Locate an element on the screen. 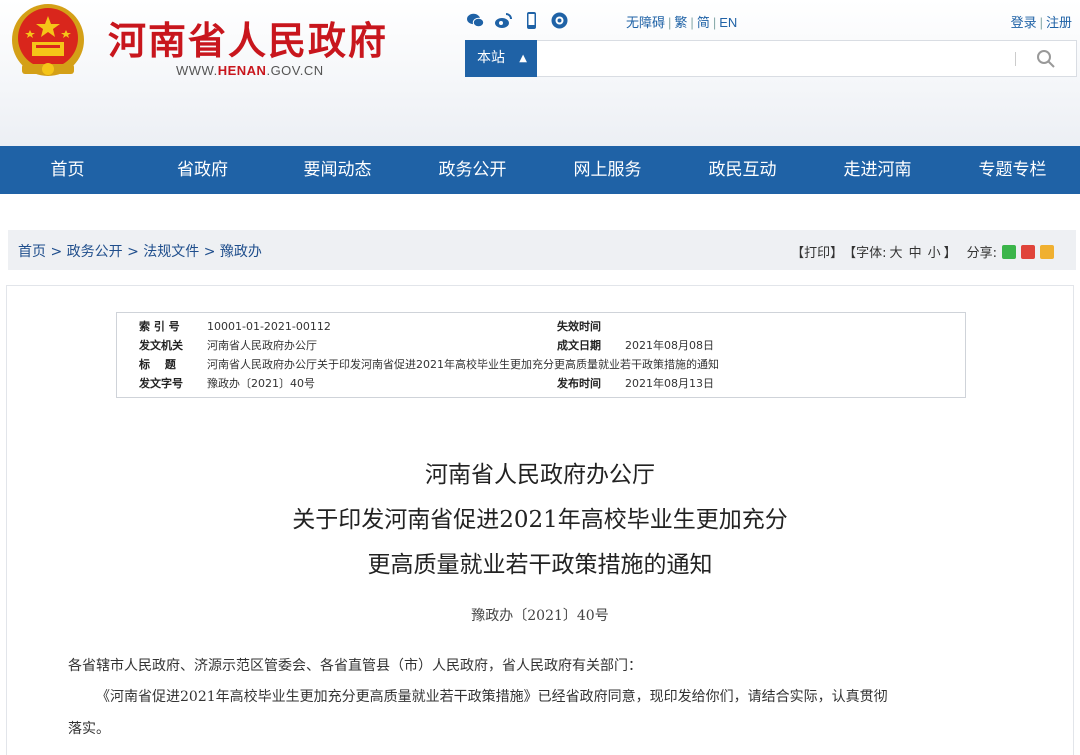 The height and width of the screenshot is (755, 1080). accessibility-links: 无障碍 | 繁 | 简 | EN is located at coordinates (682, 22).